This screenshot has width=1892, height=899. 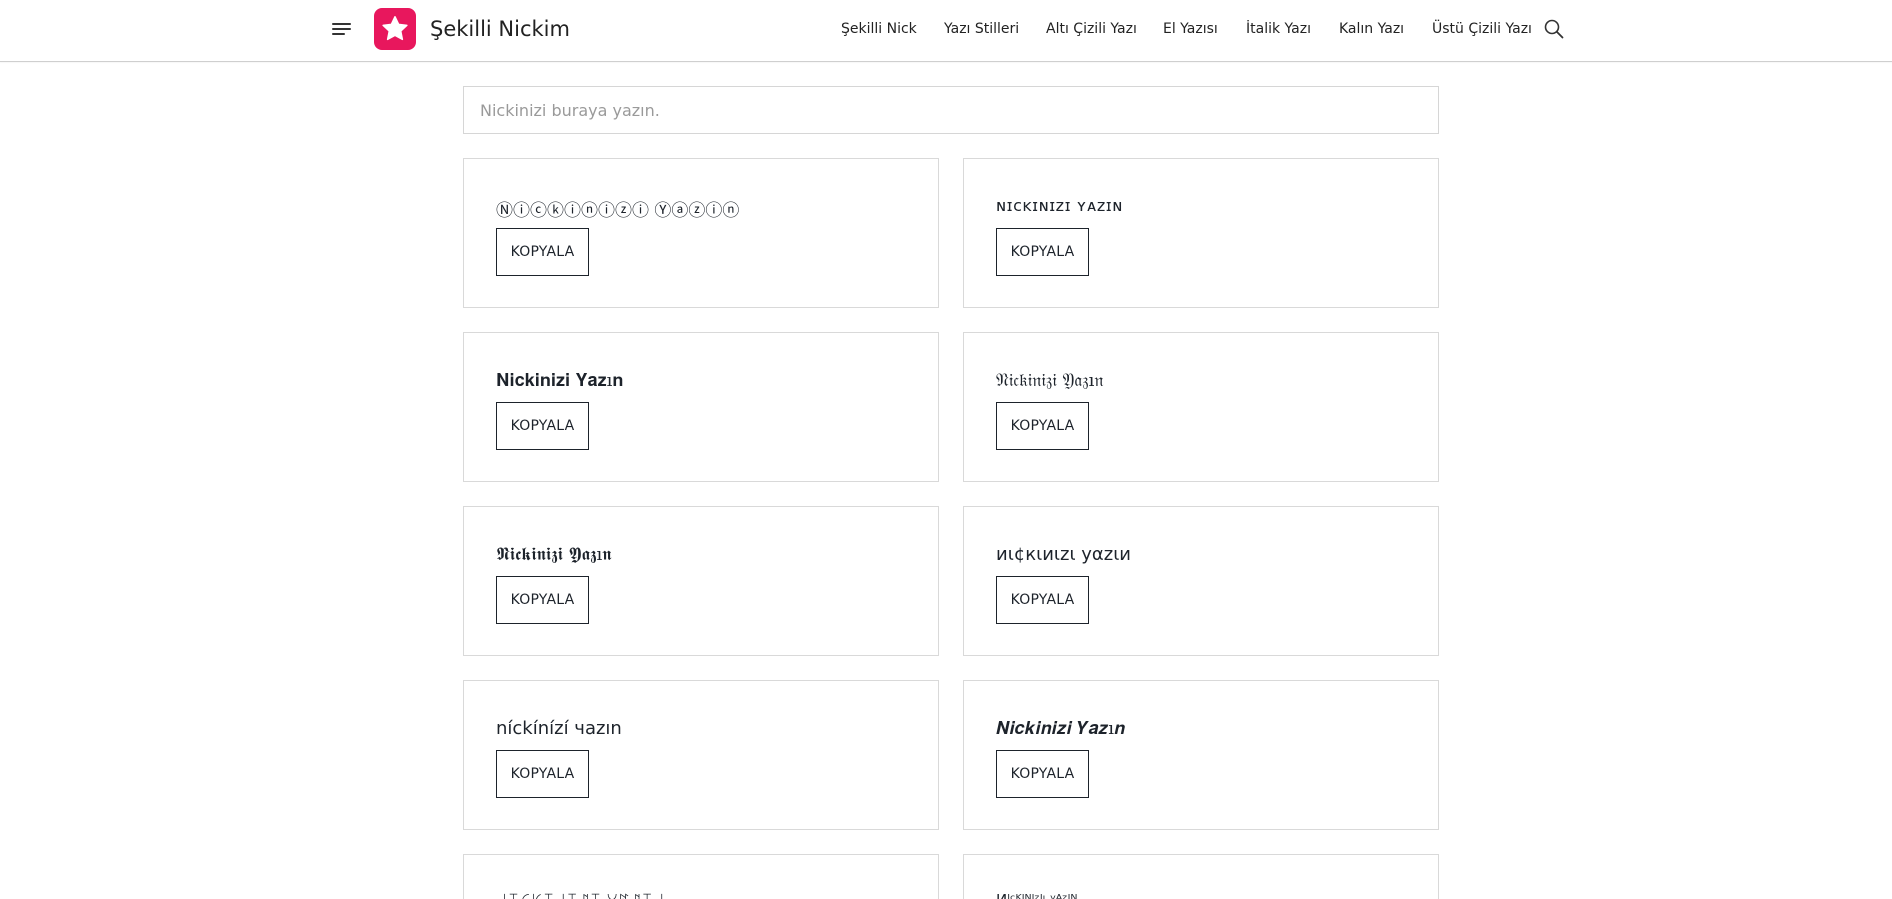 I want to click on search-icon, so click(x=1554, y=29).